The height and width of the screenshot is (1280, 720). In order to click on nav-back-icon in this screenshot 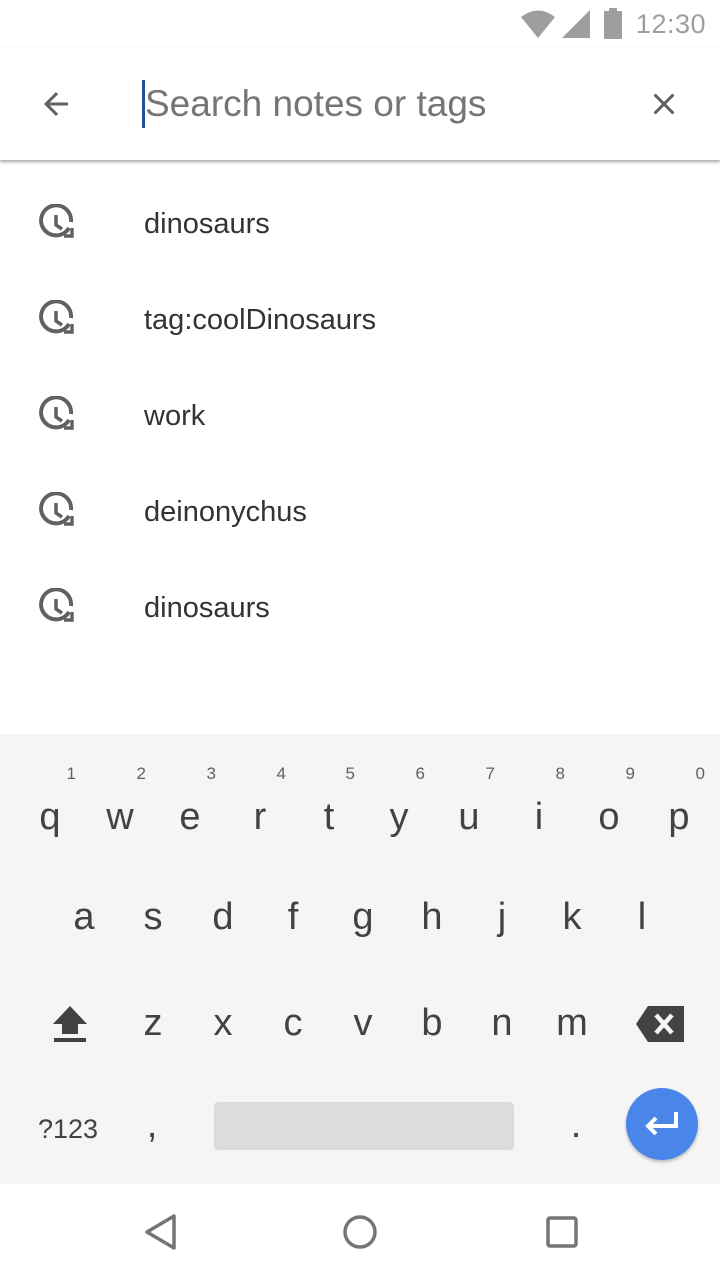, I will do `click(160, 1232)`.